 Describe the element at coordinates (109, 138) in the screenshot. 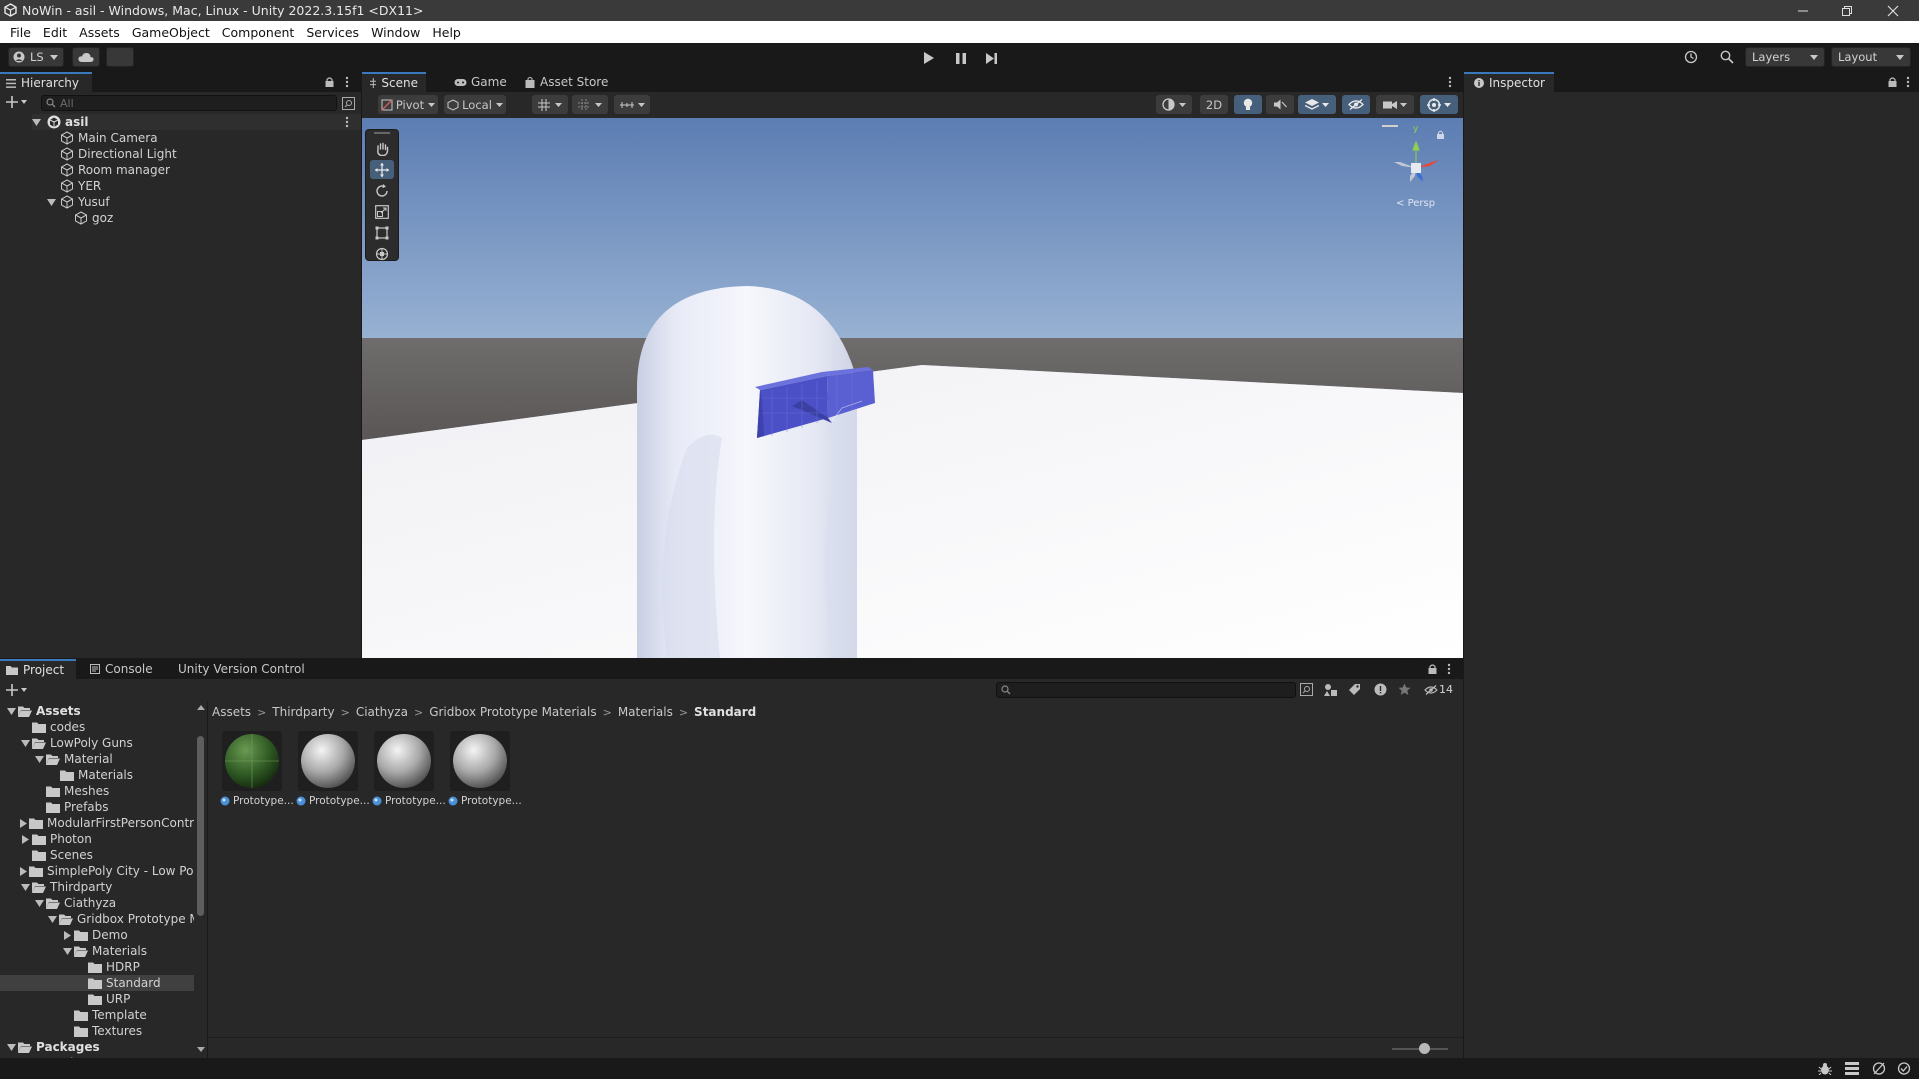

I see `hierarchy-item-main-camera: Main Camera` at that location.